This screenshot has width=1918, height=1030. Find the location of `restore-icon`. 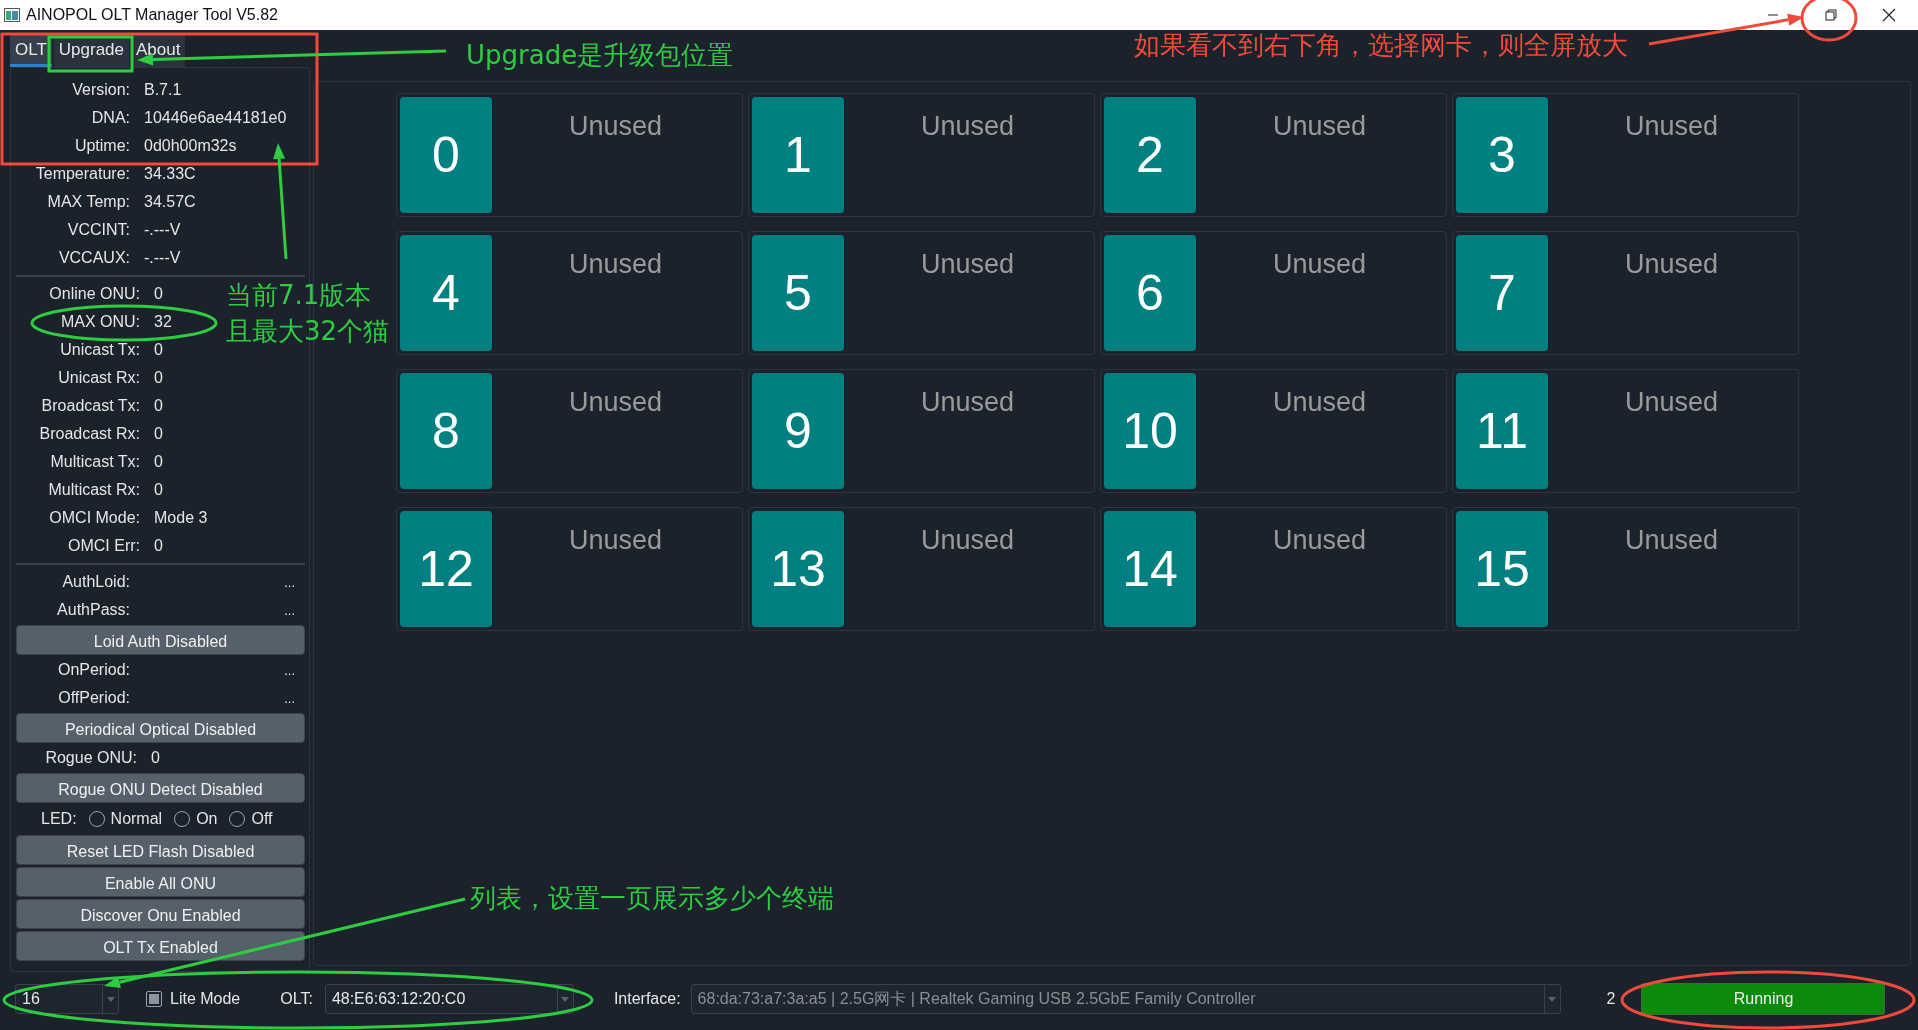

restore-icon is located at coordinates (1831, 15).